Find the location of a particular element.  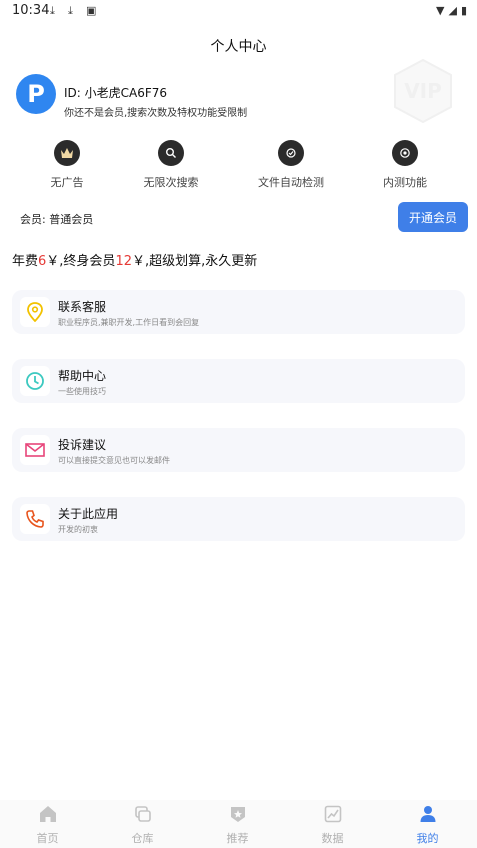

feature-label: 内测功能 is located at coordinates (405, 182).